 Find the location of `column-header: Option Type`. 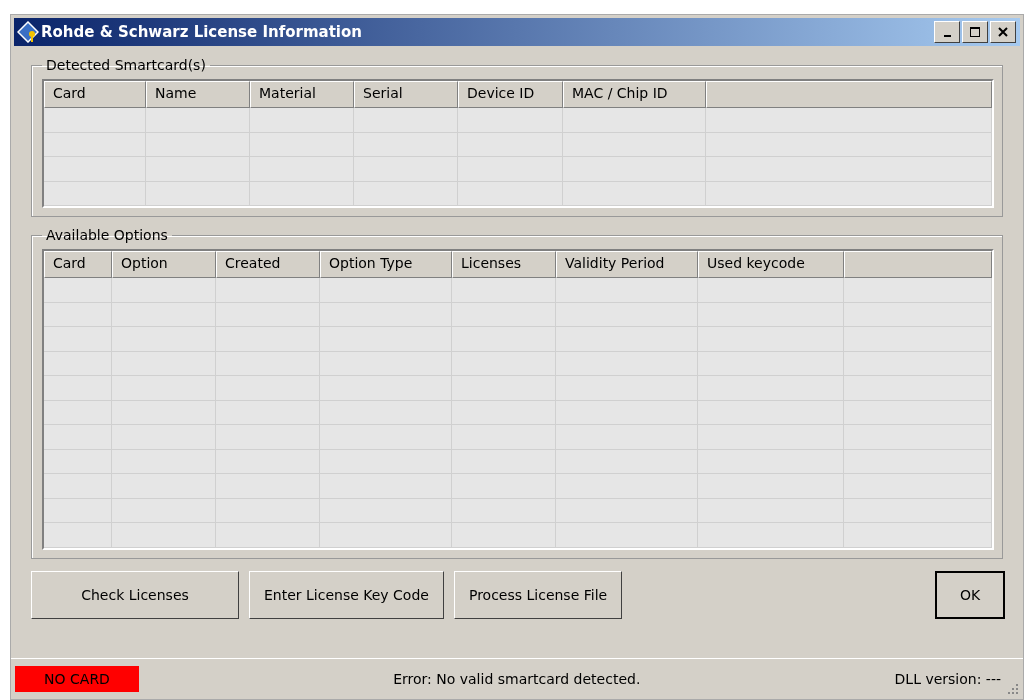

column-header: Option Type is located at coordinates (386, 264).